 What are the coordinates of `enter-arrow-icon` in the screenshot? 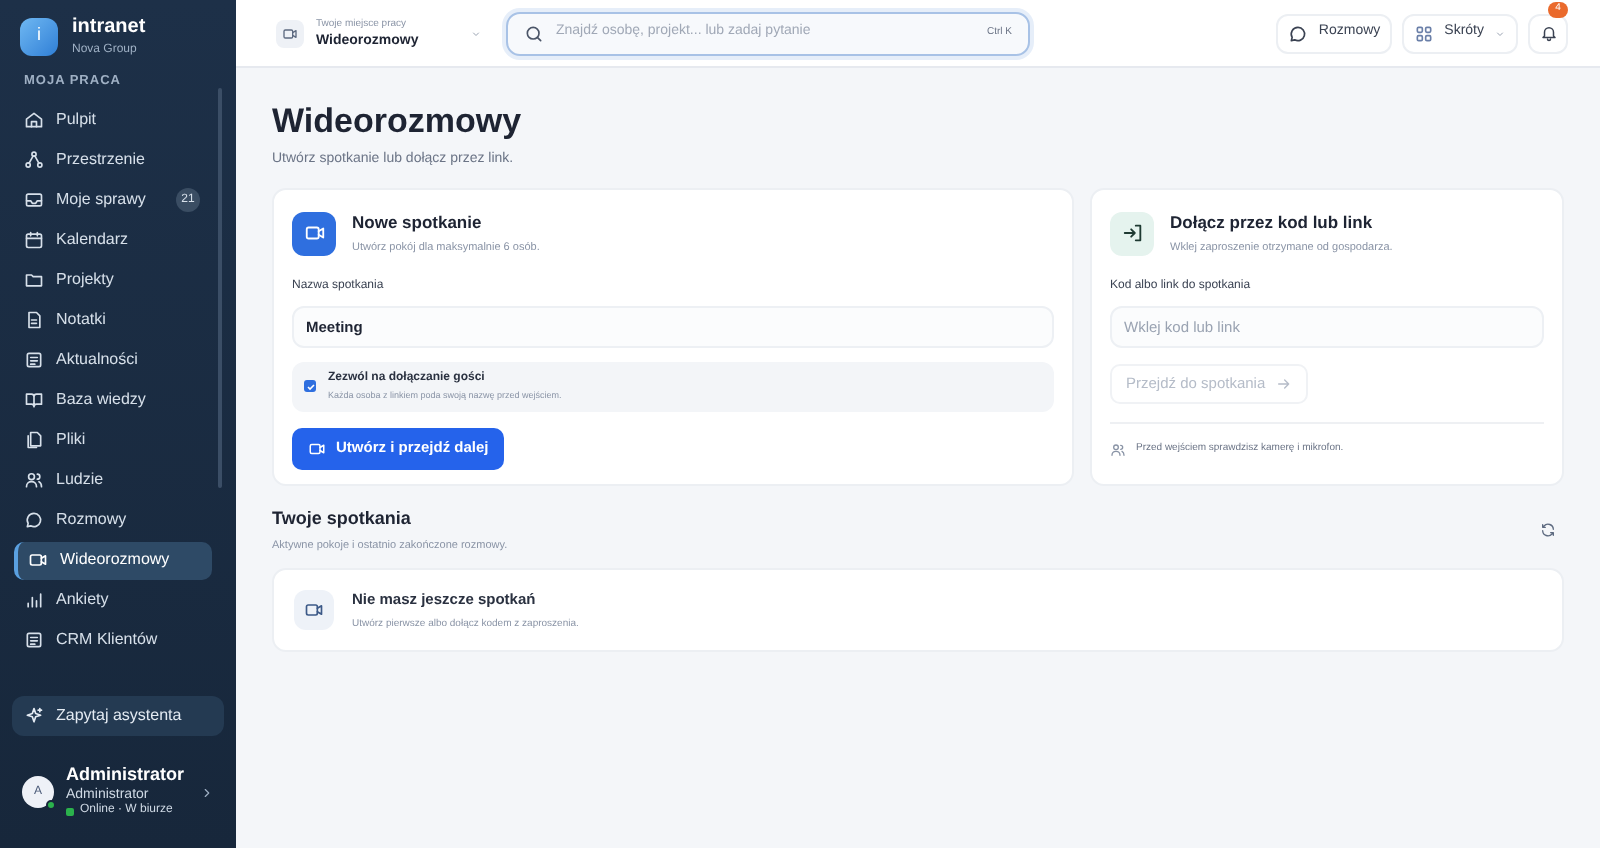 It's located at (1132, 233).